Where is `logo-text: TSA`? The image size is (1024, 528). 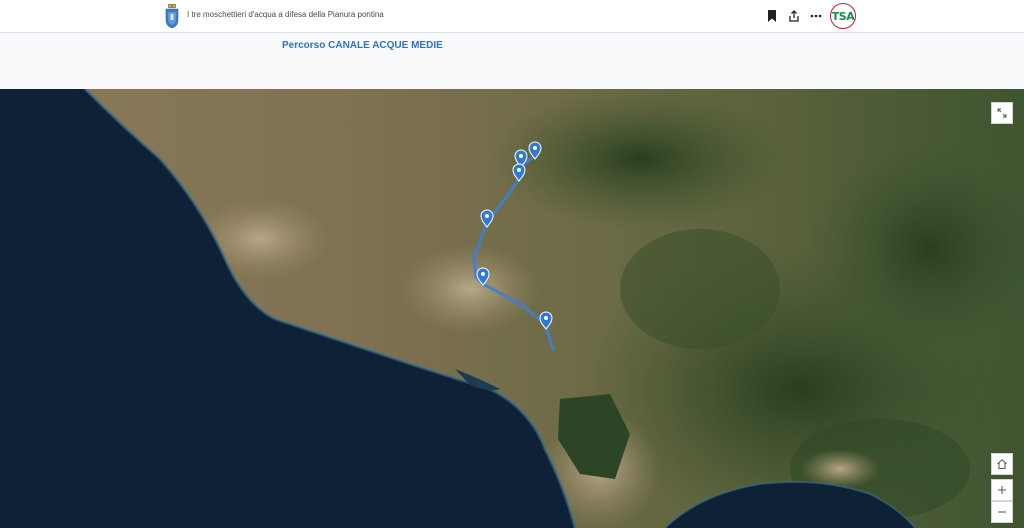 logo-text: TSA is located at coordinates (843, 16).